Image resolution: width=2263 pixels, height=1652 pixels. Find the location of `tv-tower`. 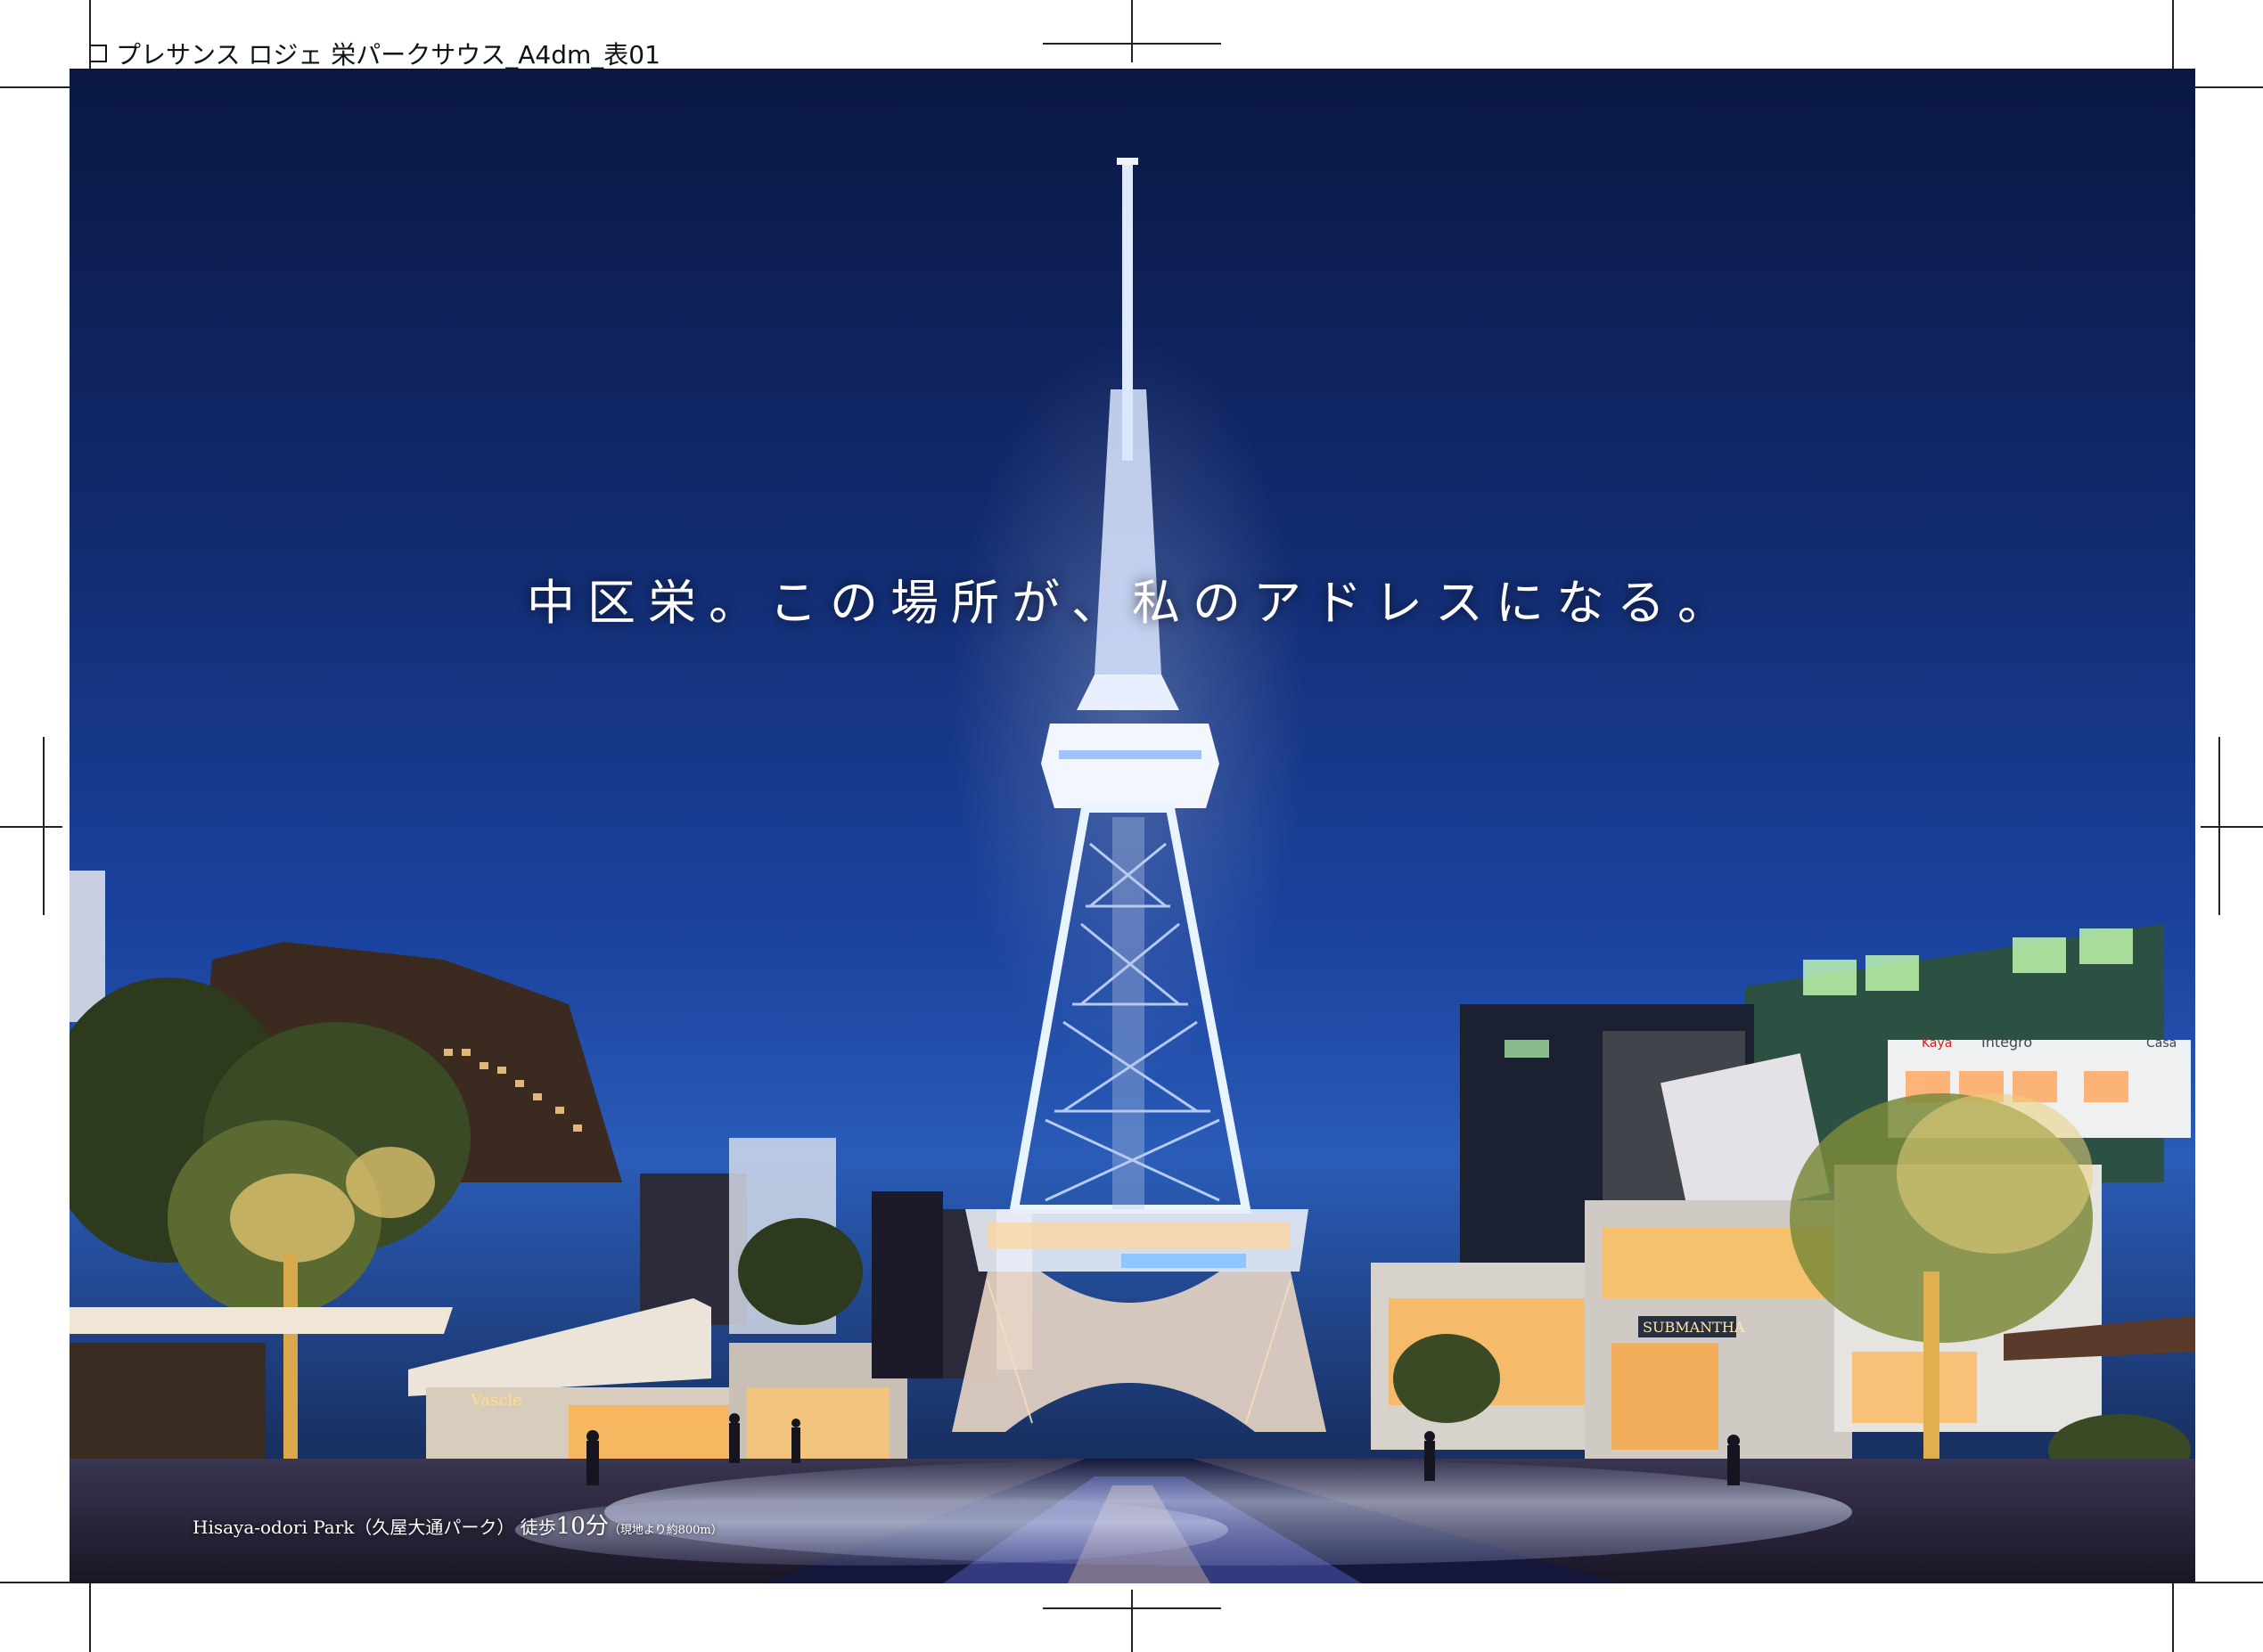

tv-tower is located at coordinates (1138, 795).